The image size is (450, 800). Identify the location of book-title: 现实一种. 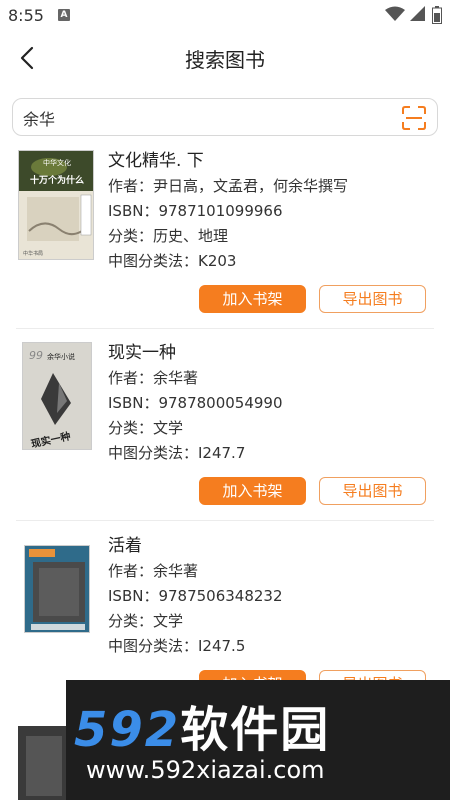
(142, 353).